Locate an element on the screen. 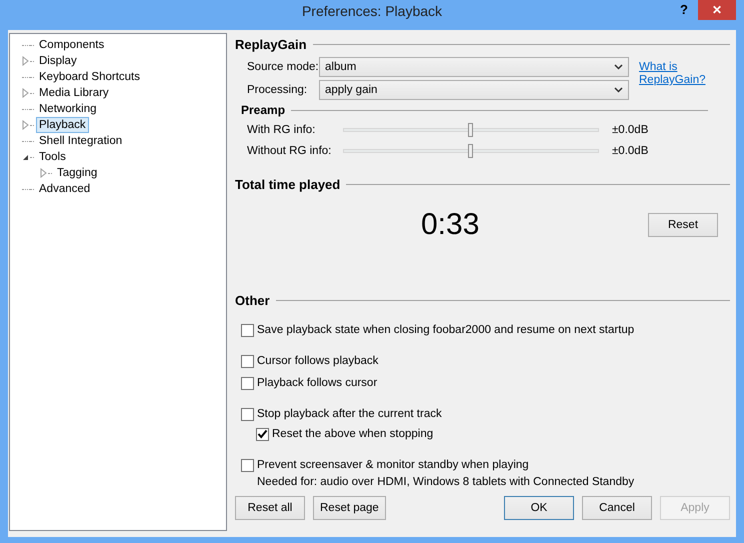 Image resolution: width=744 pixels, height=543 pixels. dialog-button: Cancel is located at coordinates (617, 508).